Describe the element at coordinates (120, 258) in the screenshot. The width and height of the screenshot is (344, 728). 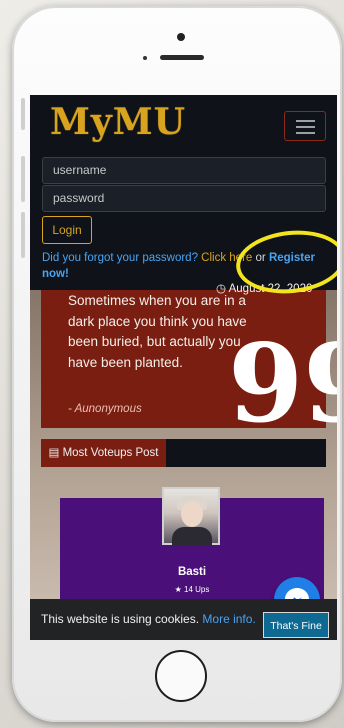
I see `forgot-password-label: Did you forgot your password?` at that location.